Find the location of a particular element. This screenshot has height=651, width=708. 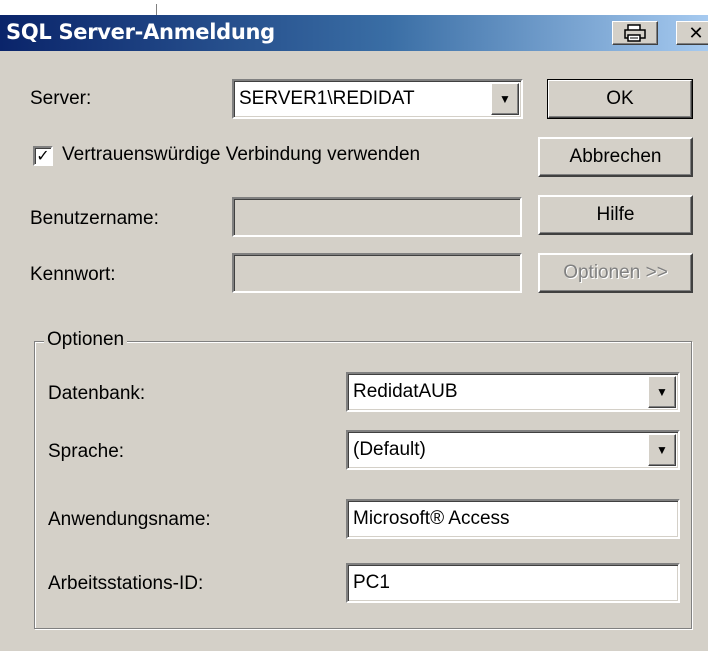

app-name-label: Anwendungsname: is located at coordinates (129, 519).